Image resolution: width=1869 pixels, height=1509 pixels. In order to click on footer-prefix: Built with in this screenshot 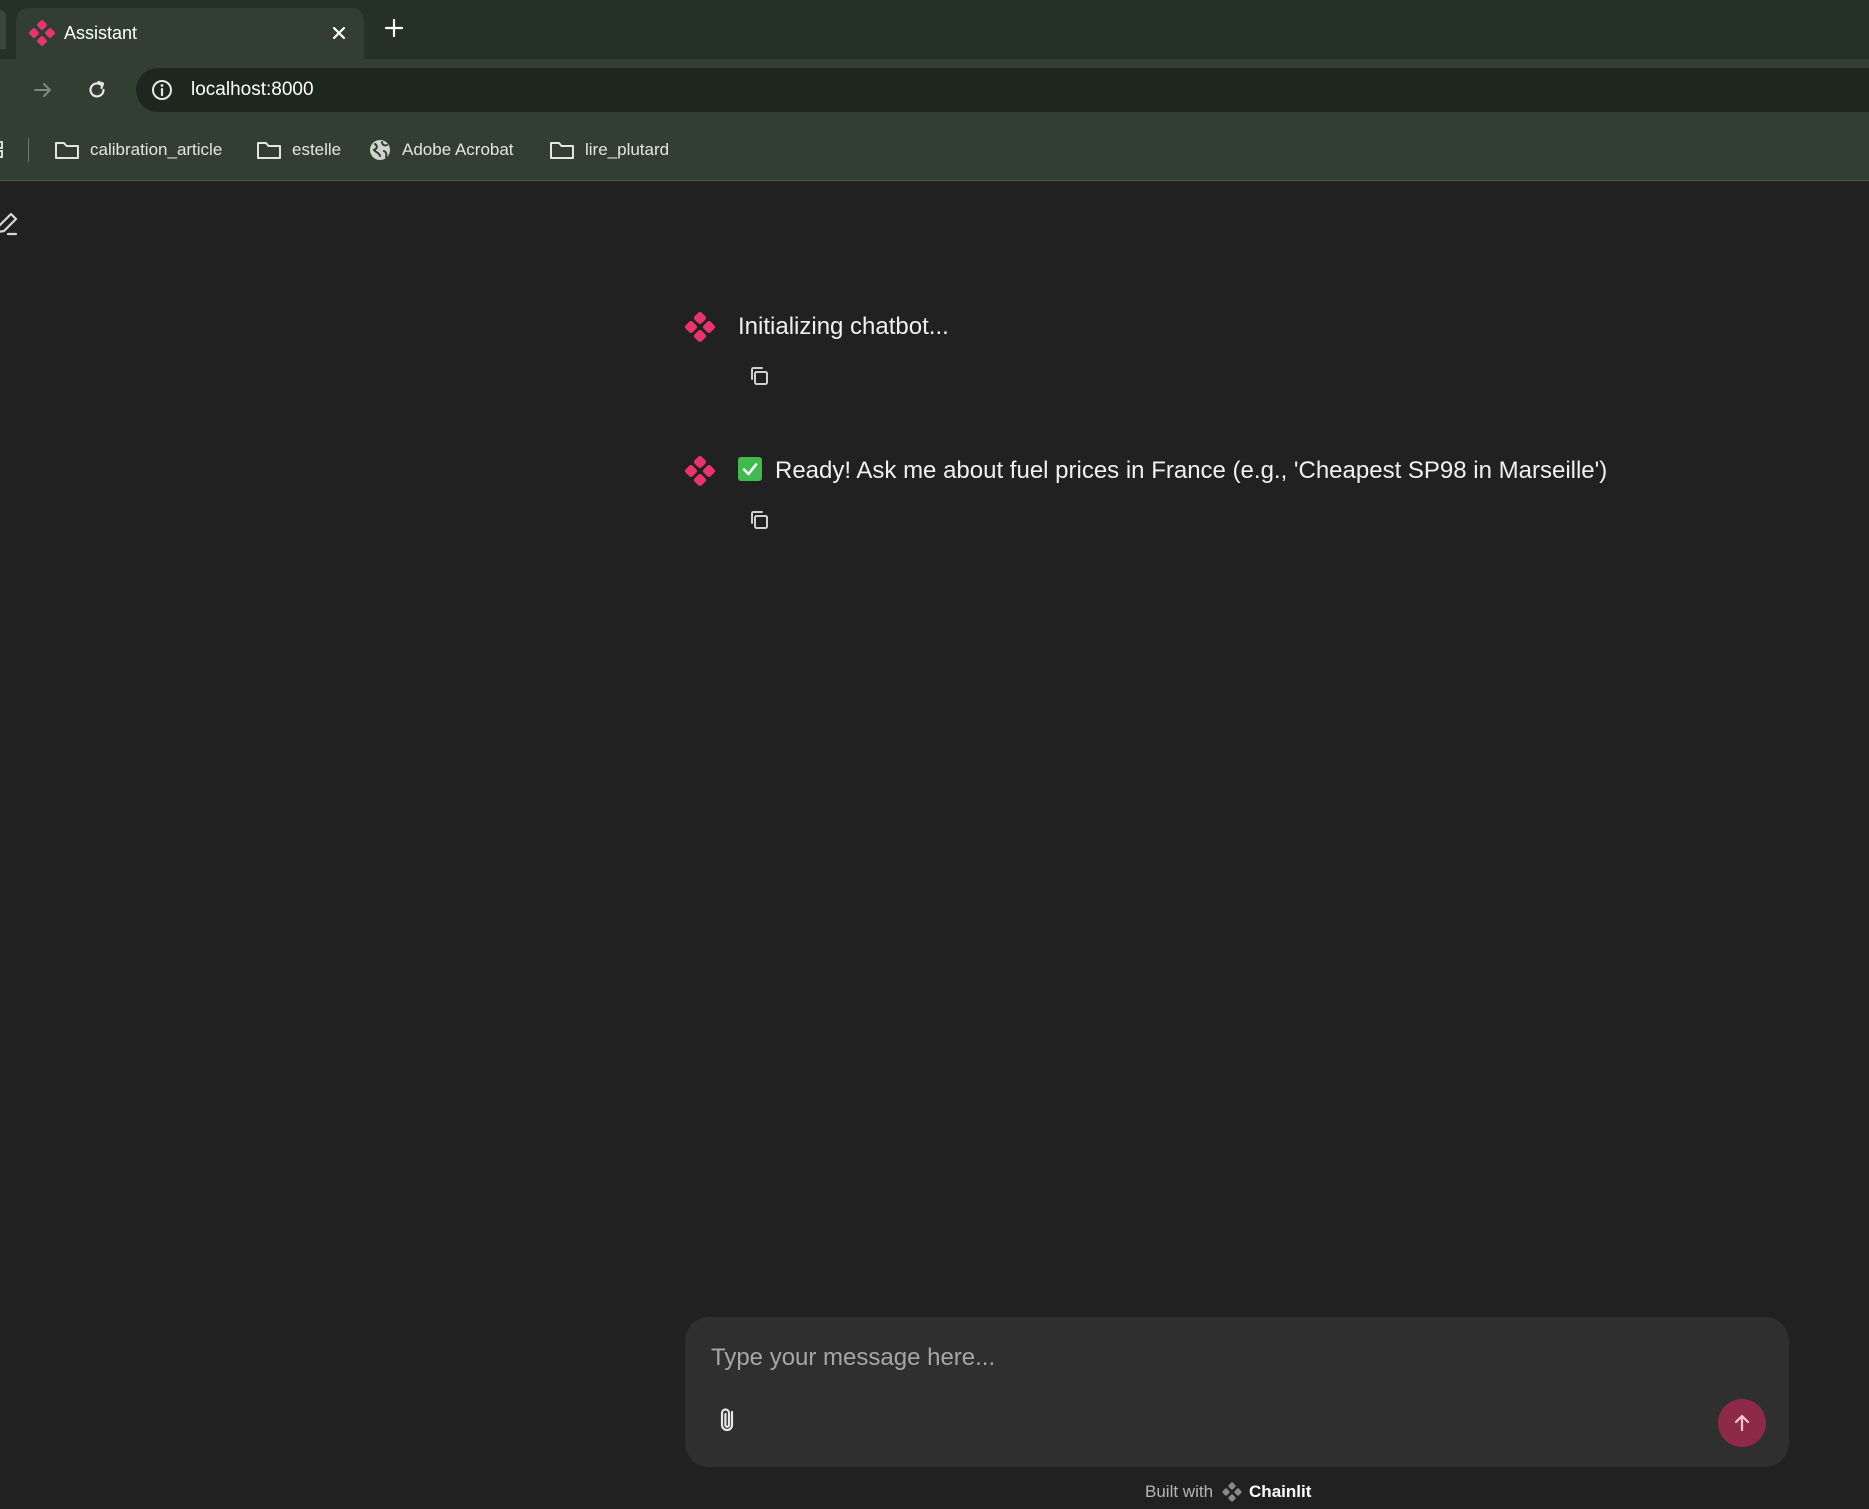, I will do `click(1179, 1491)`.